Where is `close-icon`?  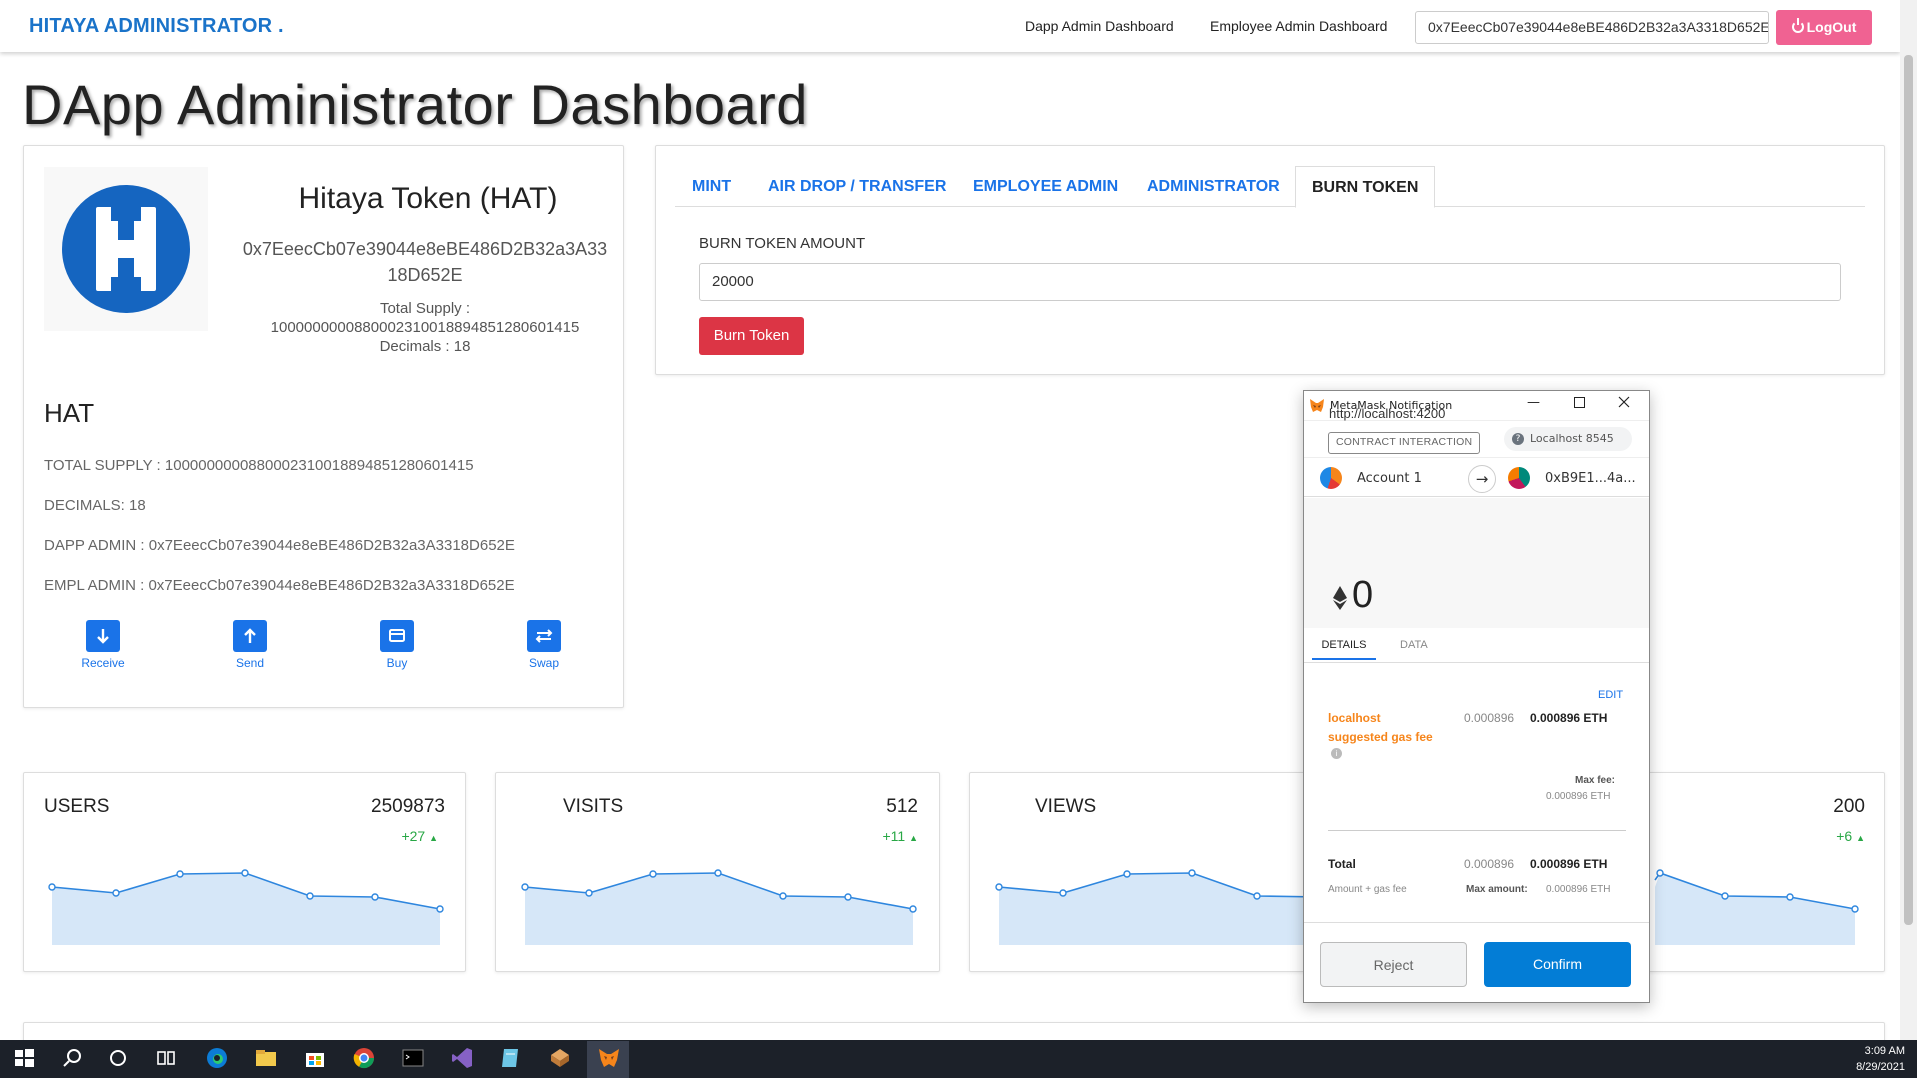 close-icon is located at coordinates (1624, 404).